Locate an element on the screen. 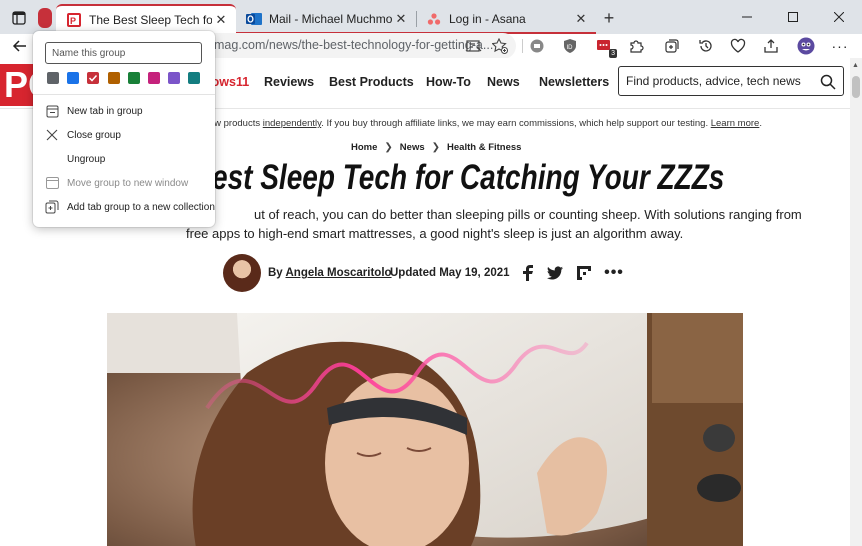 The width and height of the screenshot is (862, 546). byline: By Angela Moscaritolo is located at coordinates (330, 273).